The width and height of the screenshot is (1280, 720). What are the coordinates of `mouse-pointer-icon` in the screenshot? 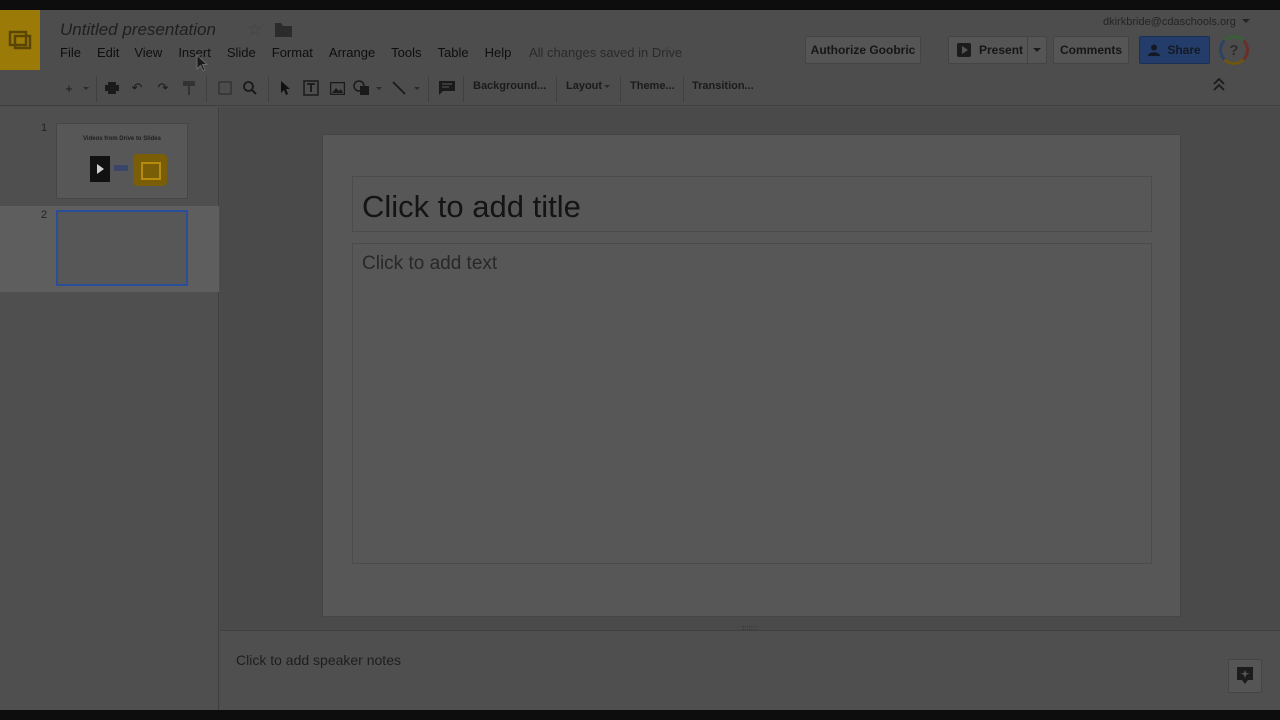 It's located at (202, 65).